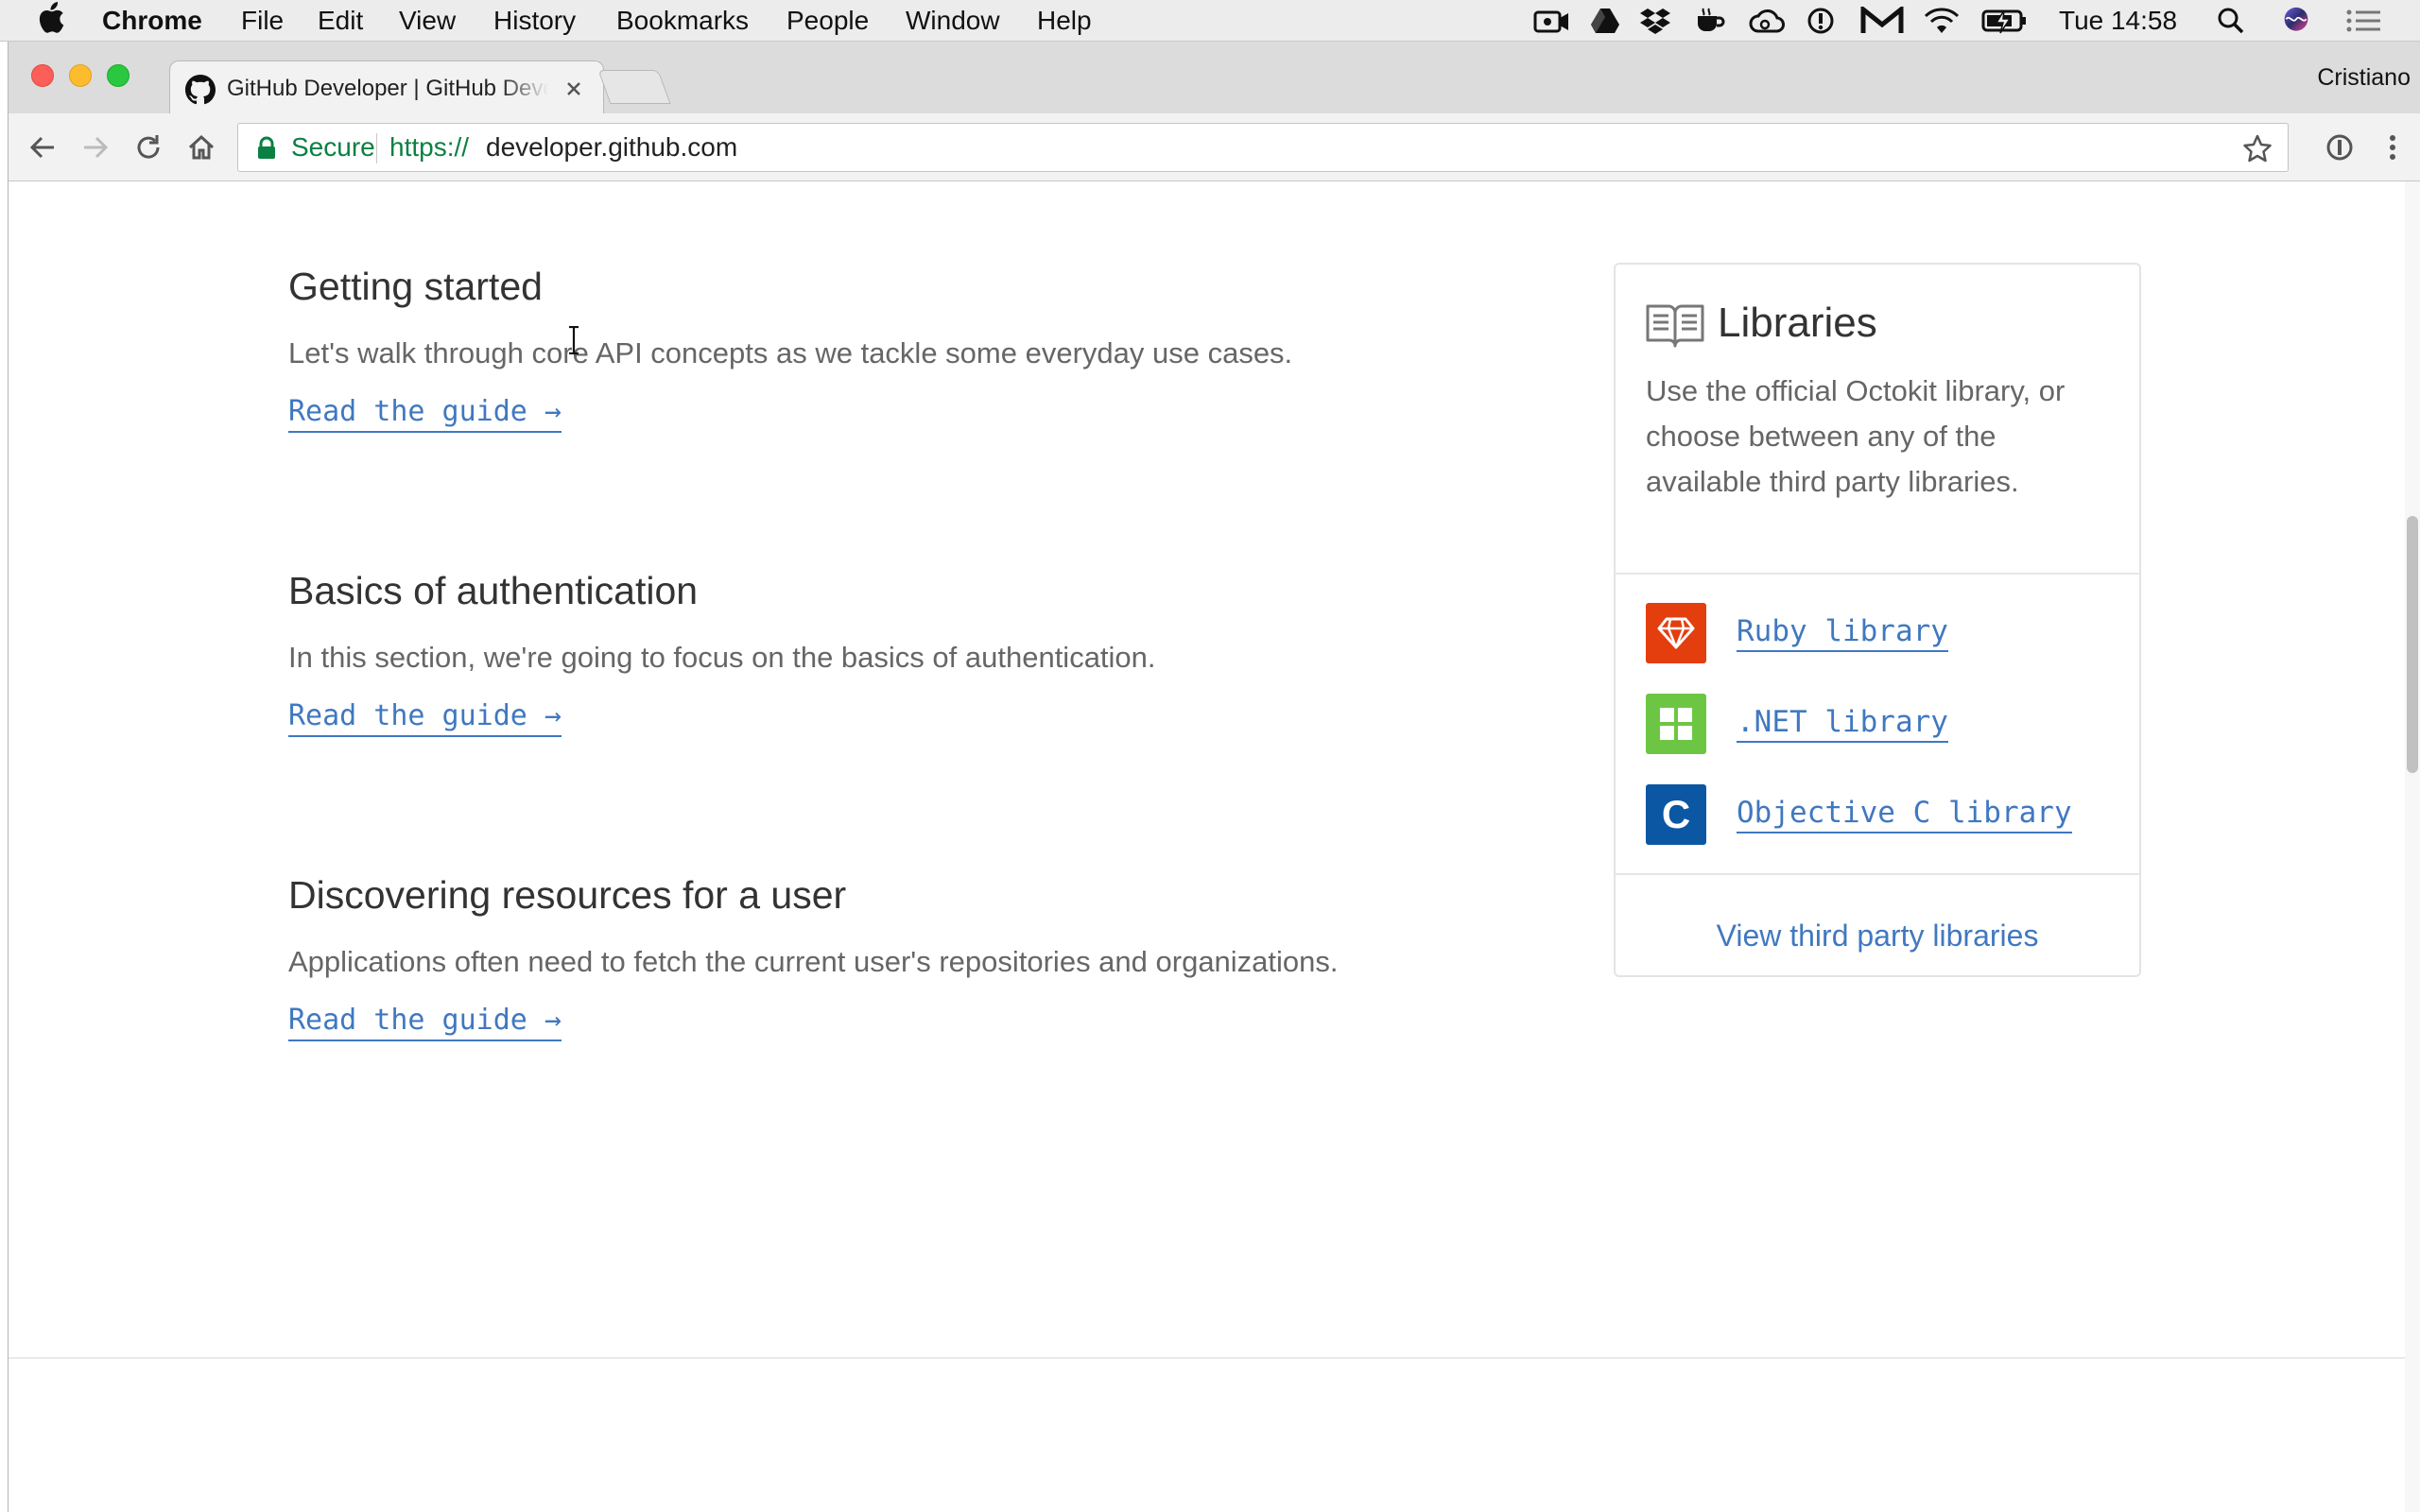  Describe the element at coordinates (1676, 724) in the screenshot. I see `windows-grid-icon` at that location.